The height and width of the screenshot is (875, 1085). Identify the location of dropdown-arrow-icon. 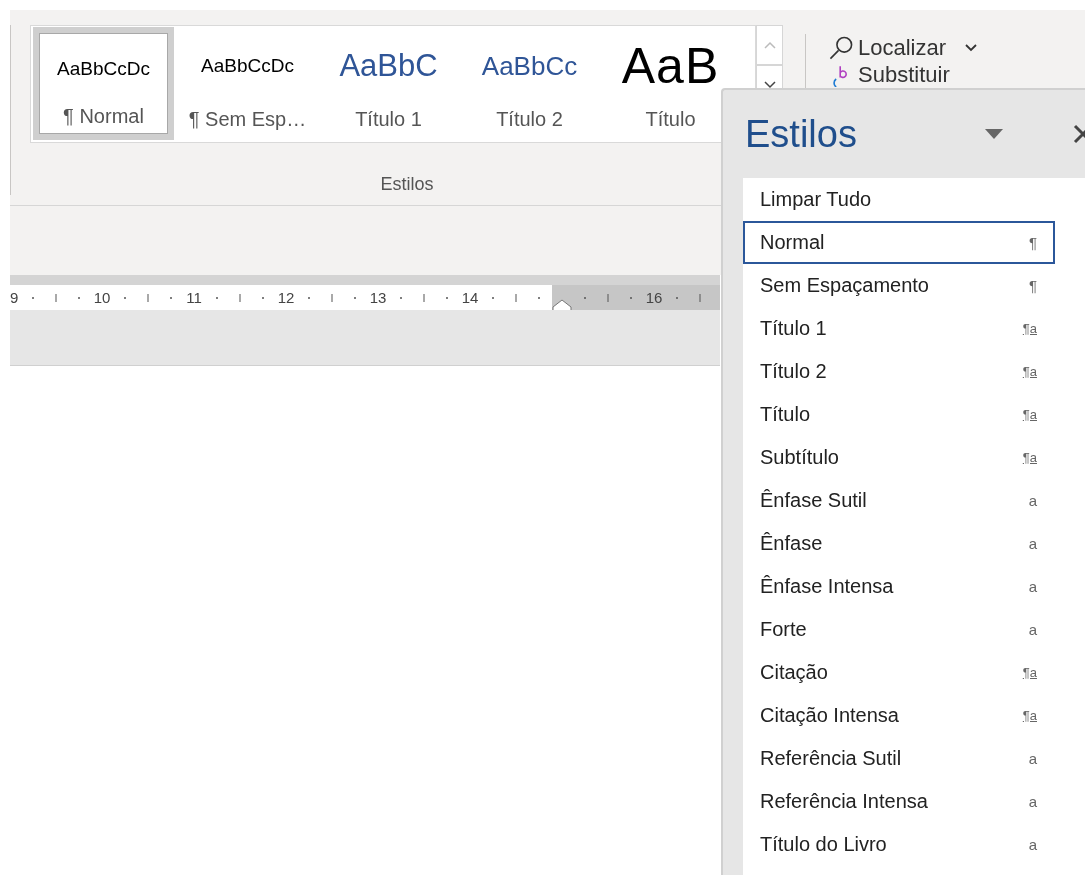
(994, 134).